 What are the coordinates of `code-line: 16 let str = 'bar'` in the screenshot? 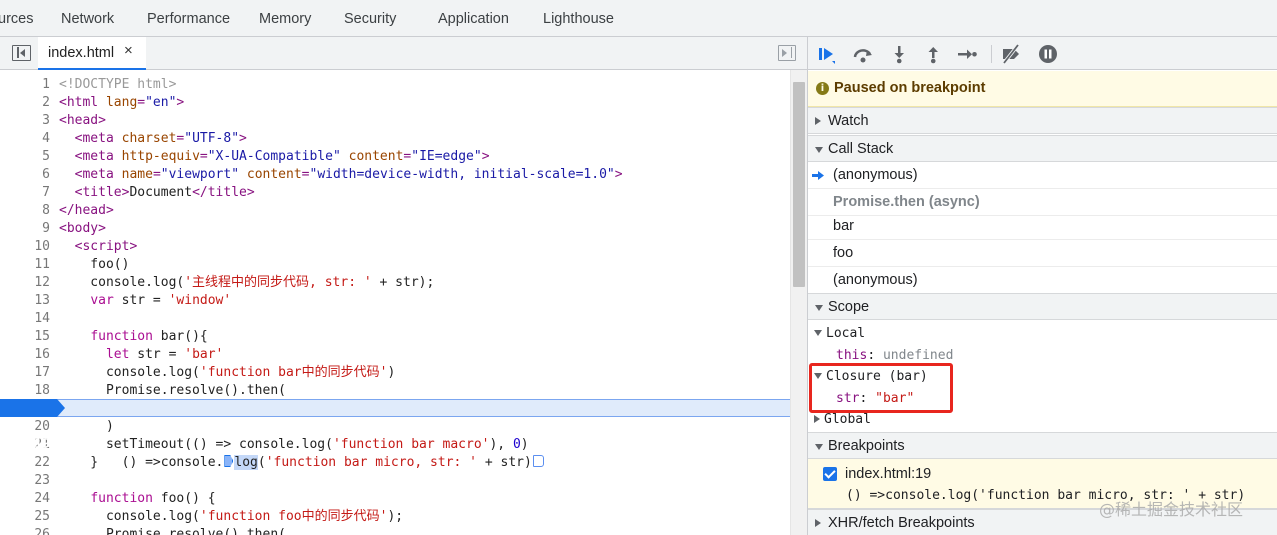 It's located at (129, 354).